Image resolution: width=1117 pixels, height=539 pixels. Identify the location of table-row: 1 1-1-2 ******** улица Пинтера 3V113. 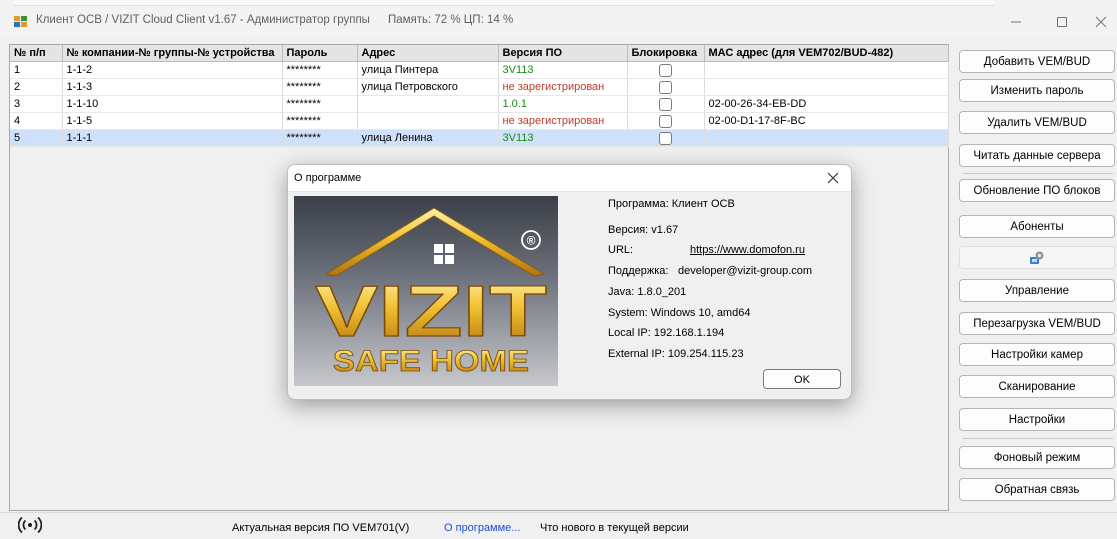
(479, 70).